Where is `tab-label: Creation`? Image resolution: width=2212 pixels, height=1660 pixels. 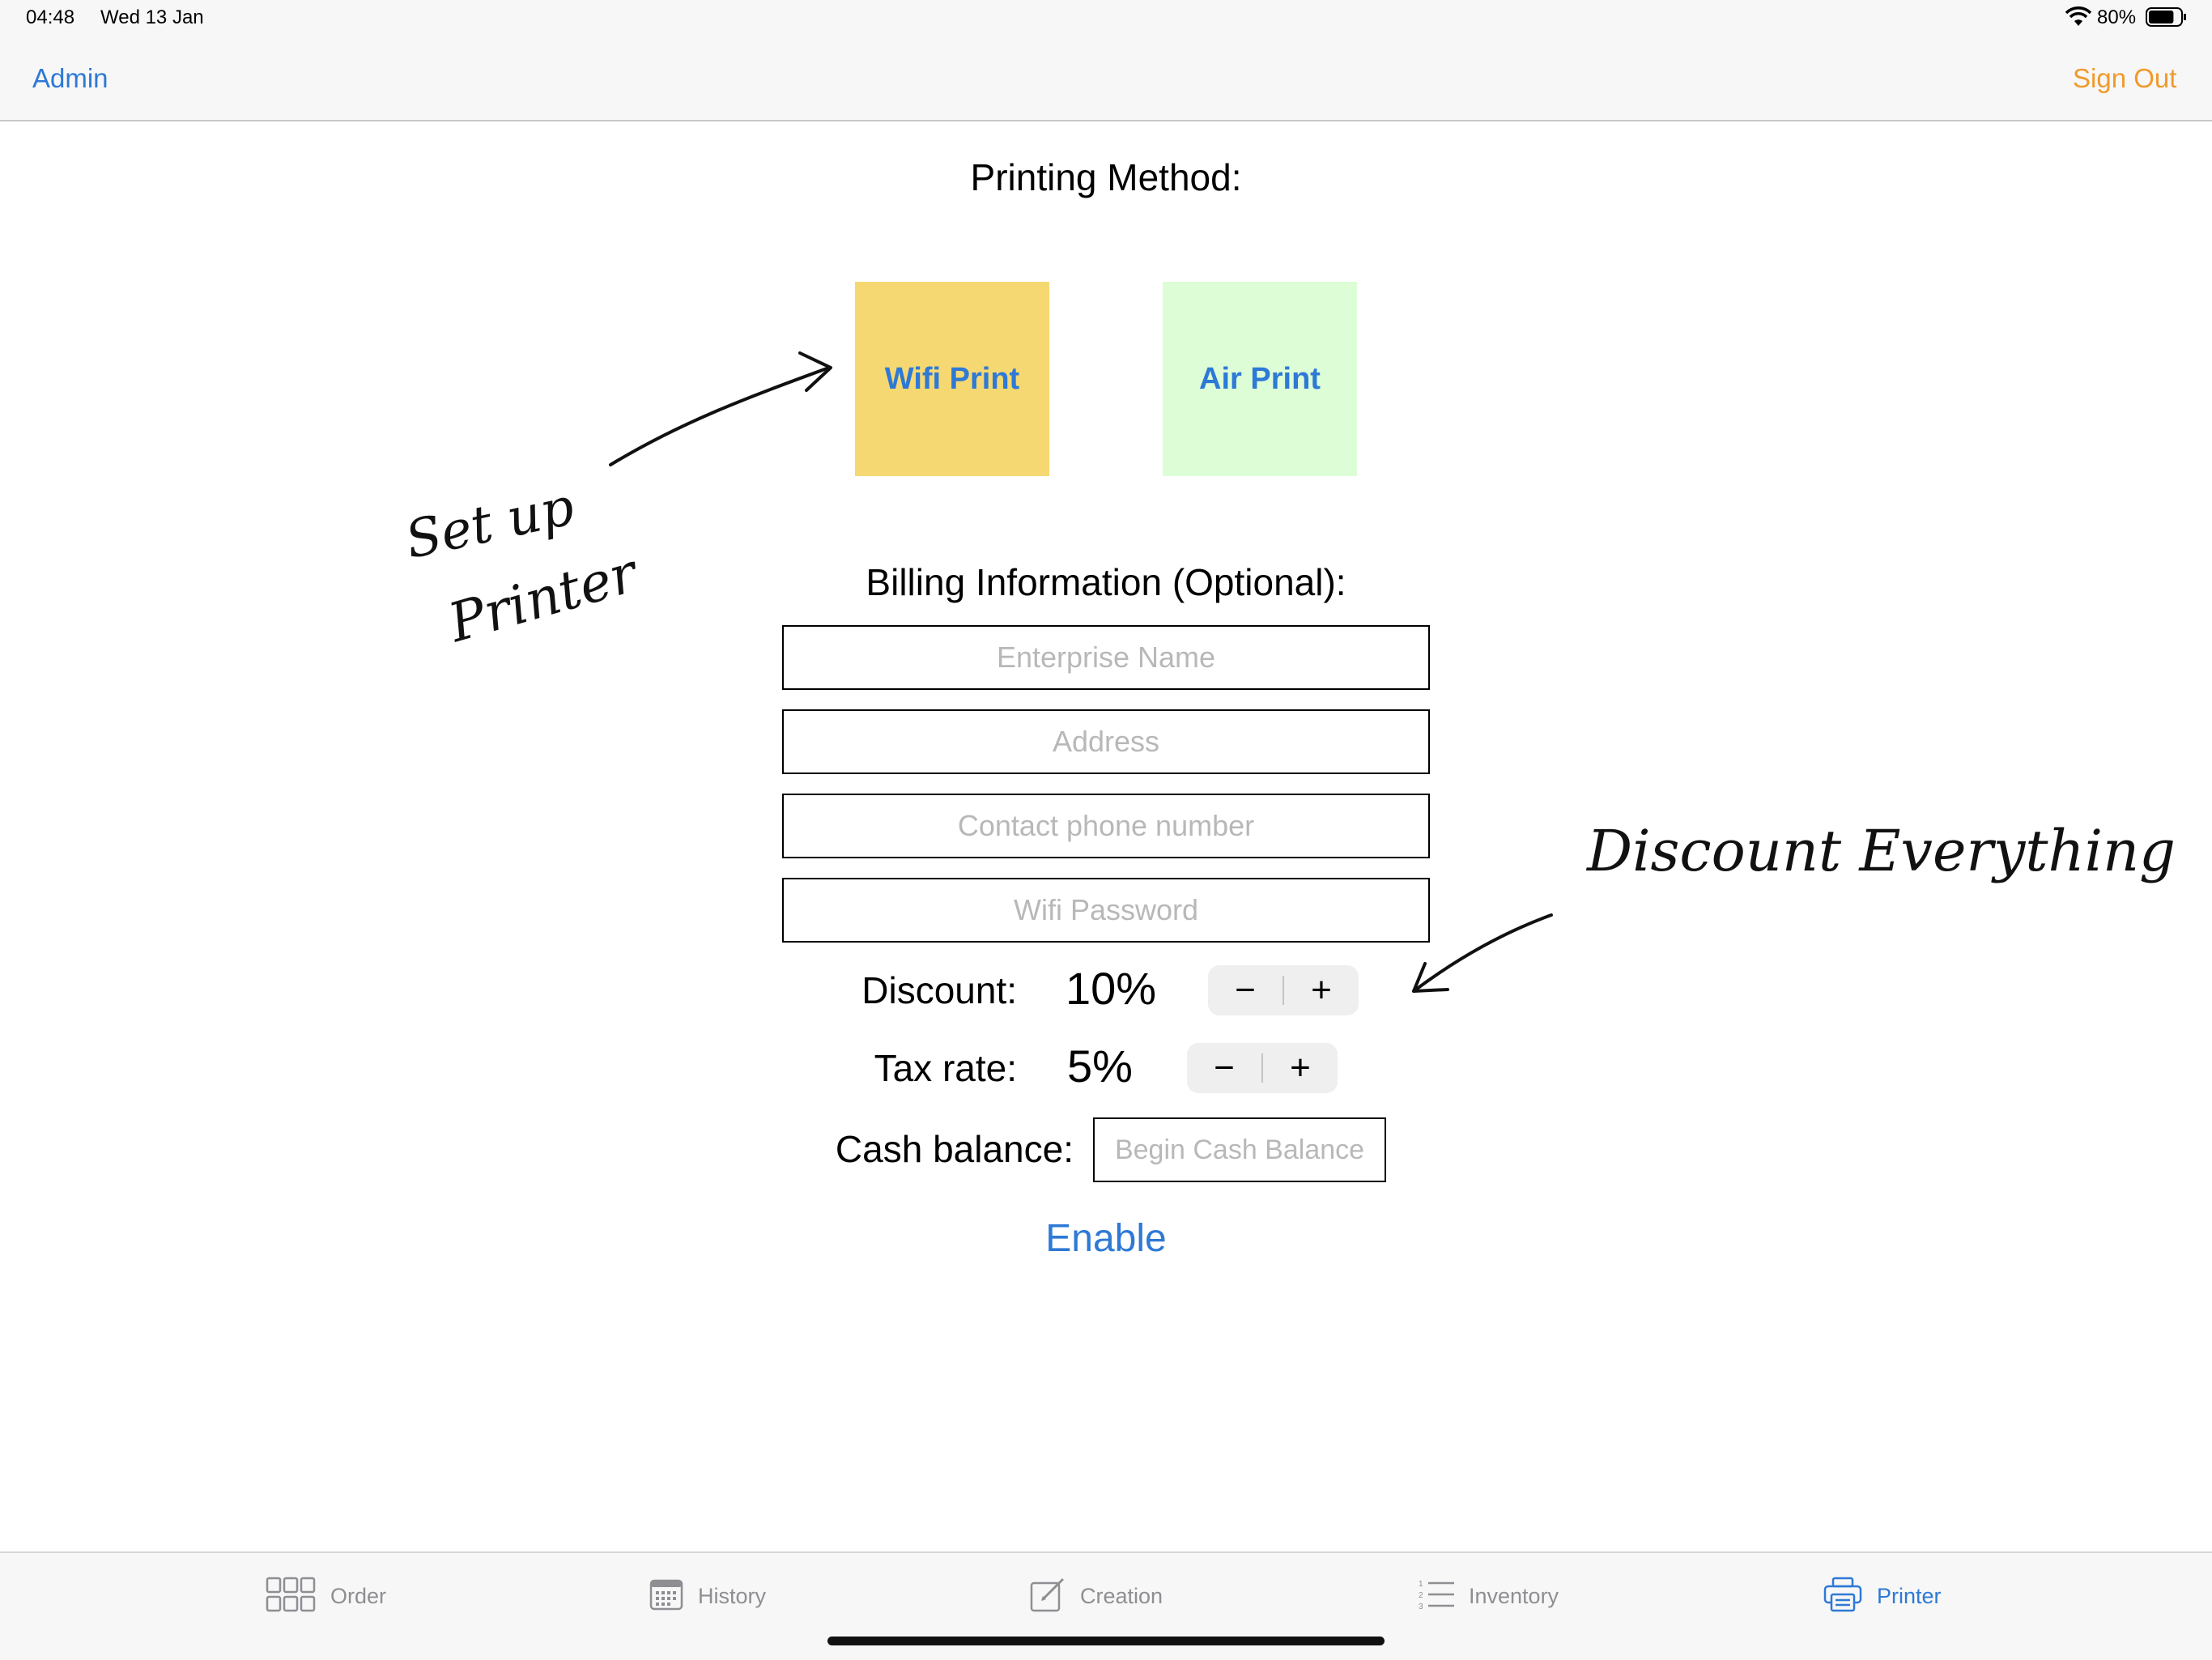 tab-label: Creation is located at coordinates (1121, 1596).